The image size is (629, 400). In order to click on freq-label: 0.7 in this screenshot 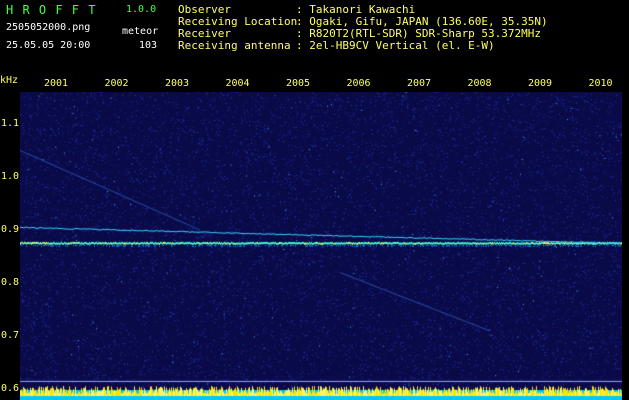, I will do `click(10, 336)`.